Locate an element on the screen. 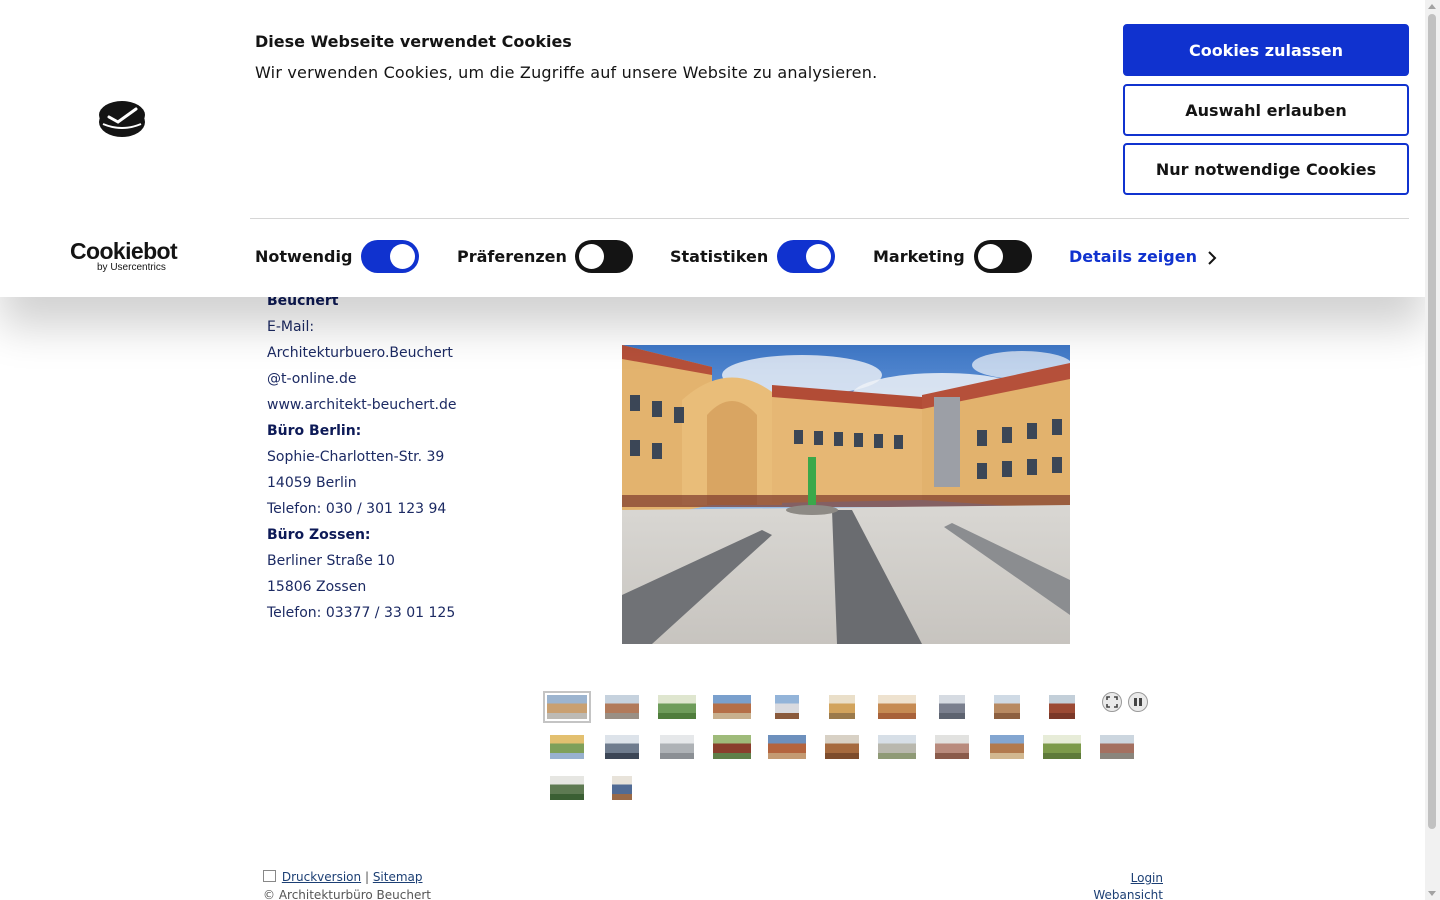  website-link: www.architekt-beuchert.de is located at coordinates (387, 405).